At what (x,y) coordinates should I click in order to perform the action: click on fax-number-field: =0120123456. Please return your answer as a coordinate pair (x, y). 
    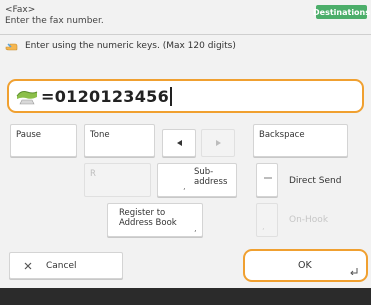
    Looking at the image, I should click on (185, 96).